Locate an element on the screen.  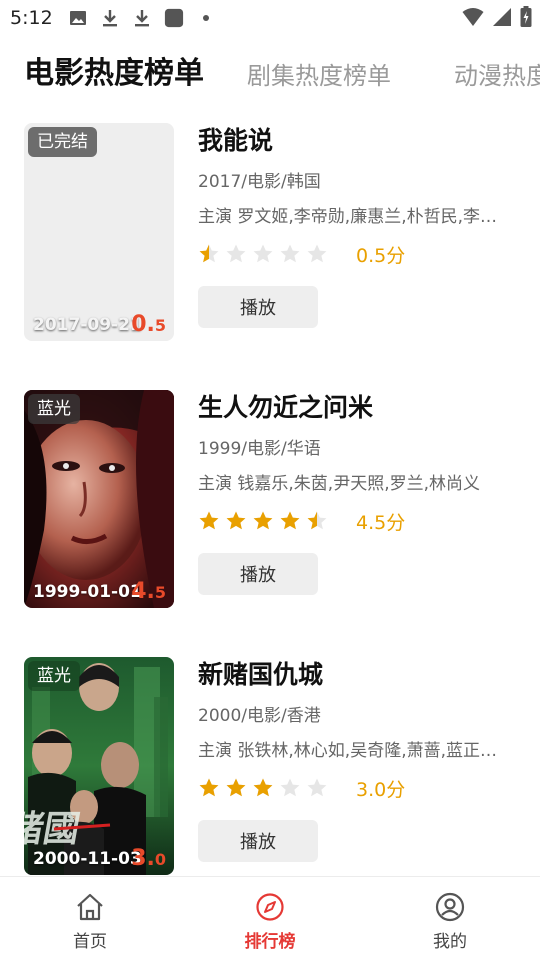
tab-anime-ranking: 动漫热度榜单 is located at coordinates (497, 76).